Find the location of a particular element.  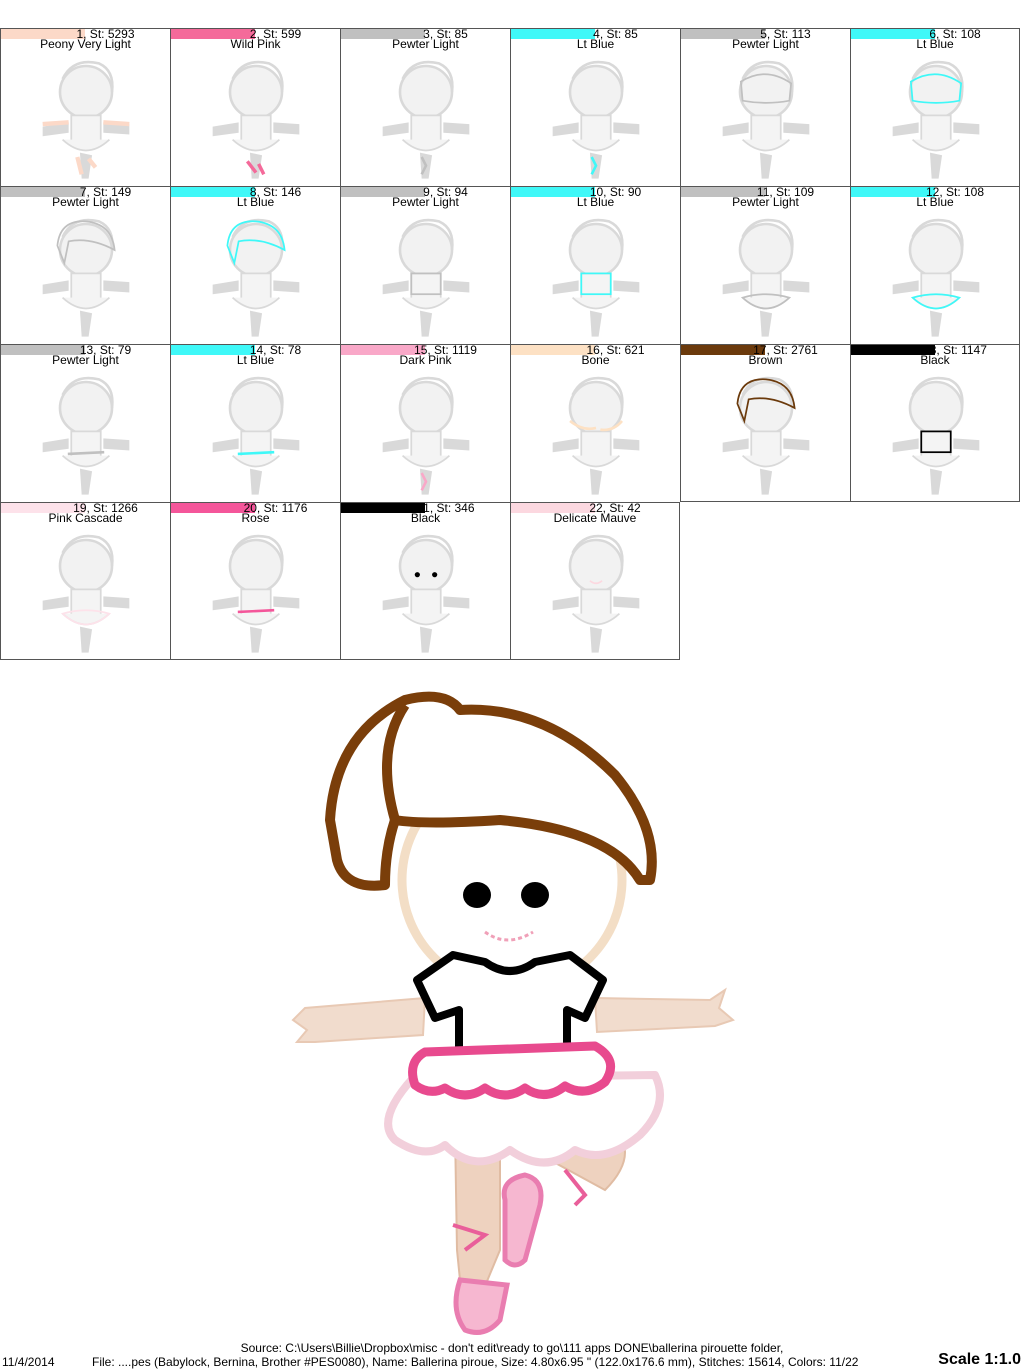

thread-color-name: Rose is located at coordinates (255, 518).